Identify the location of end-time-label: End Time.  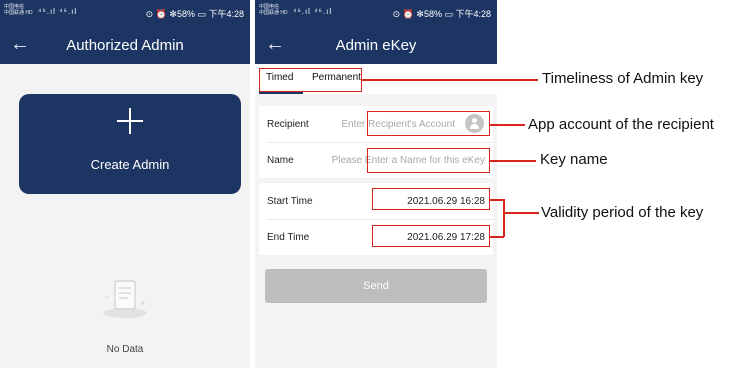
(288, 237).